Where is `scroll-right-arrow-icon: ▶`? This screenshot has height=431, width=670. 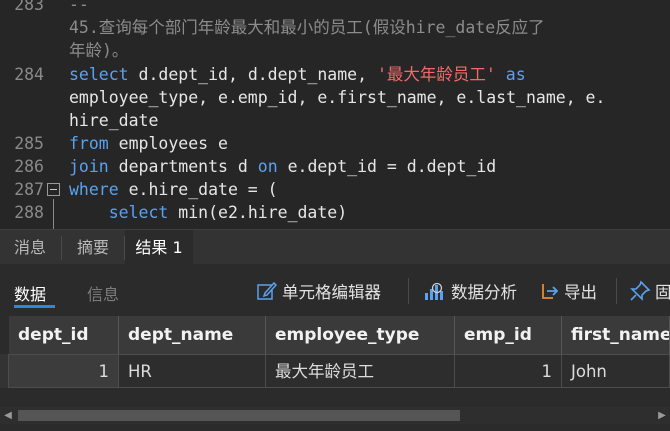 scroll-right-arrow-icon: ▶ is located at coordinates (662, 415).